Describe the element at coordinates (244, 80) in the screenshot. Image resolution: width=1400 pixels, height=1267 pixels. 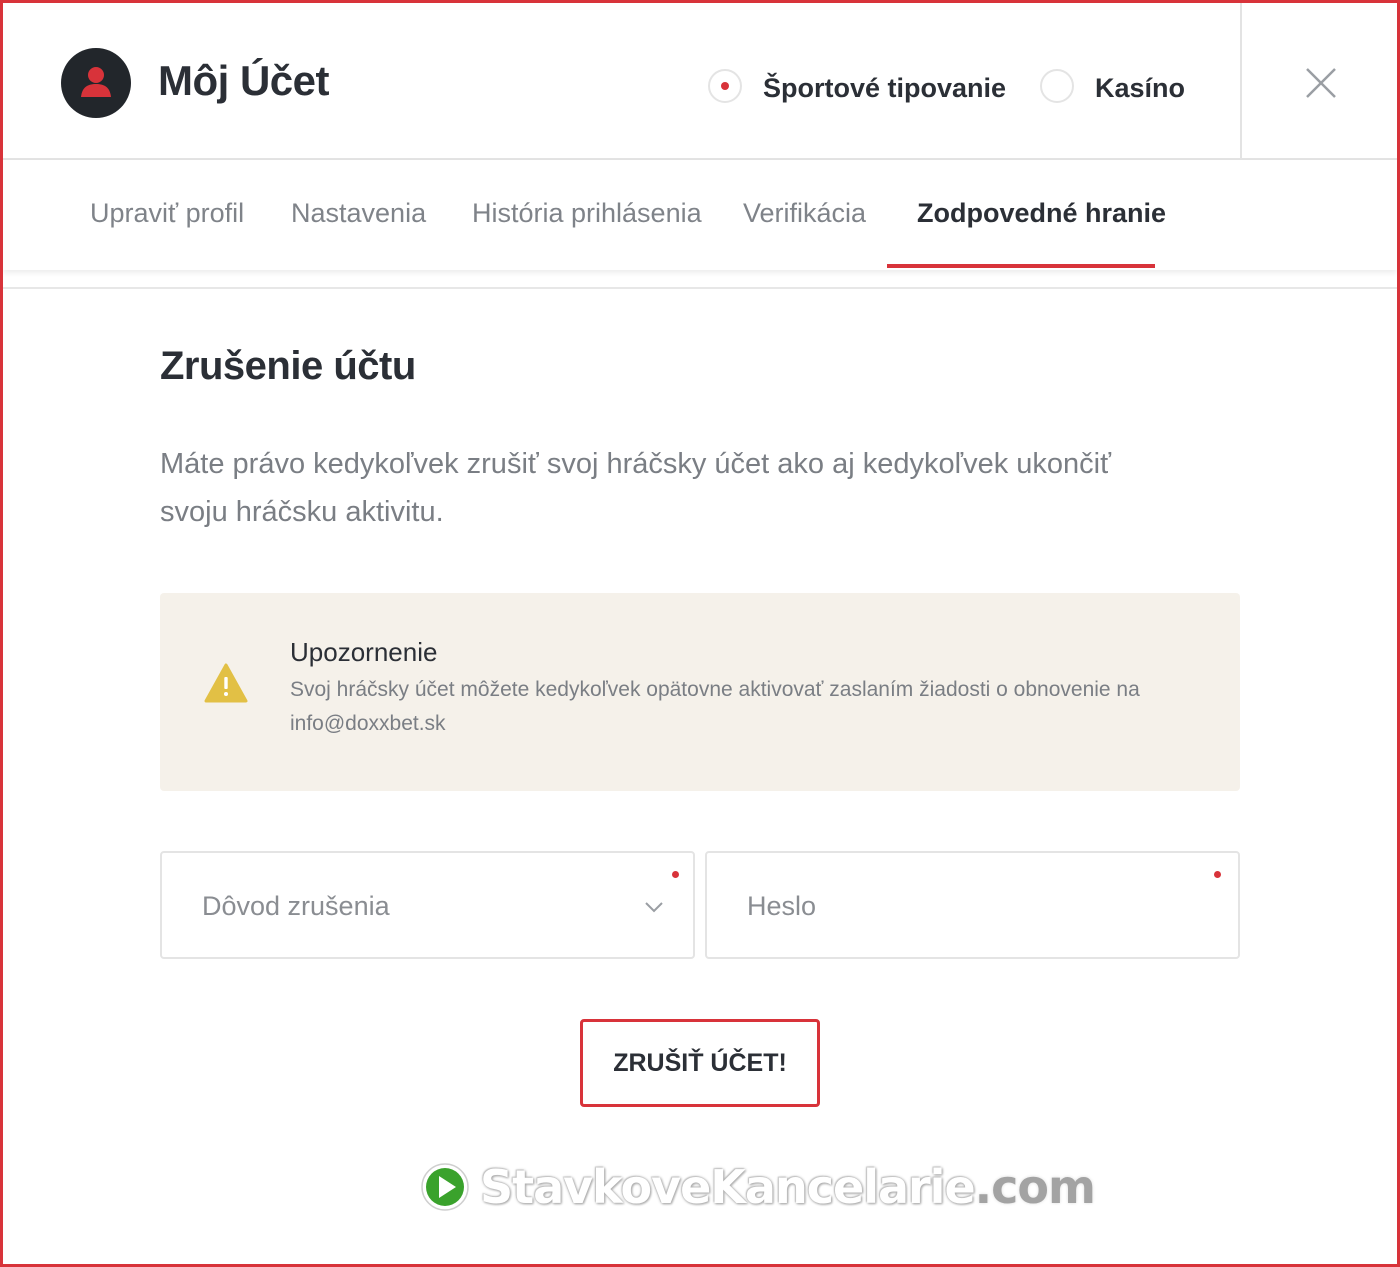
I see `page-title: Môj Účet` at that location.